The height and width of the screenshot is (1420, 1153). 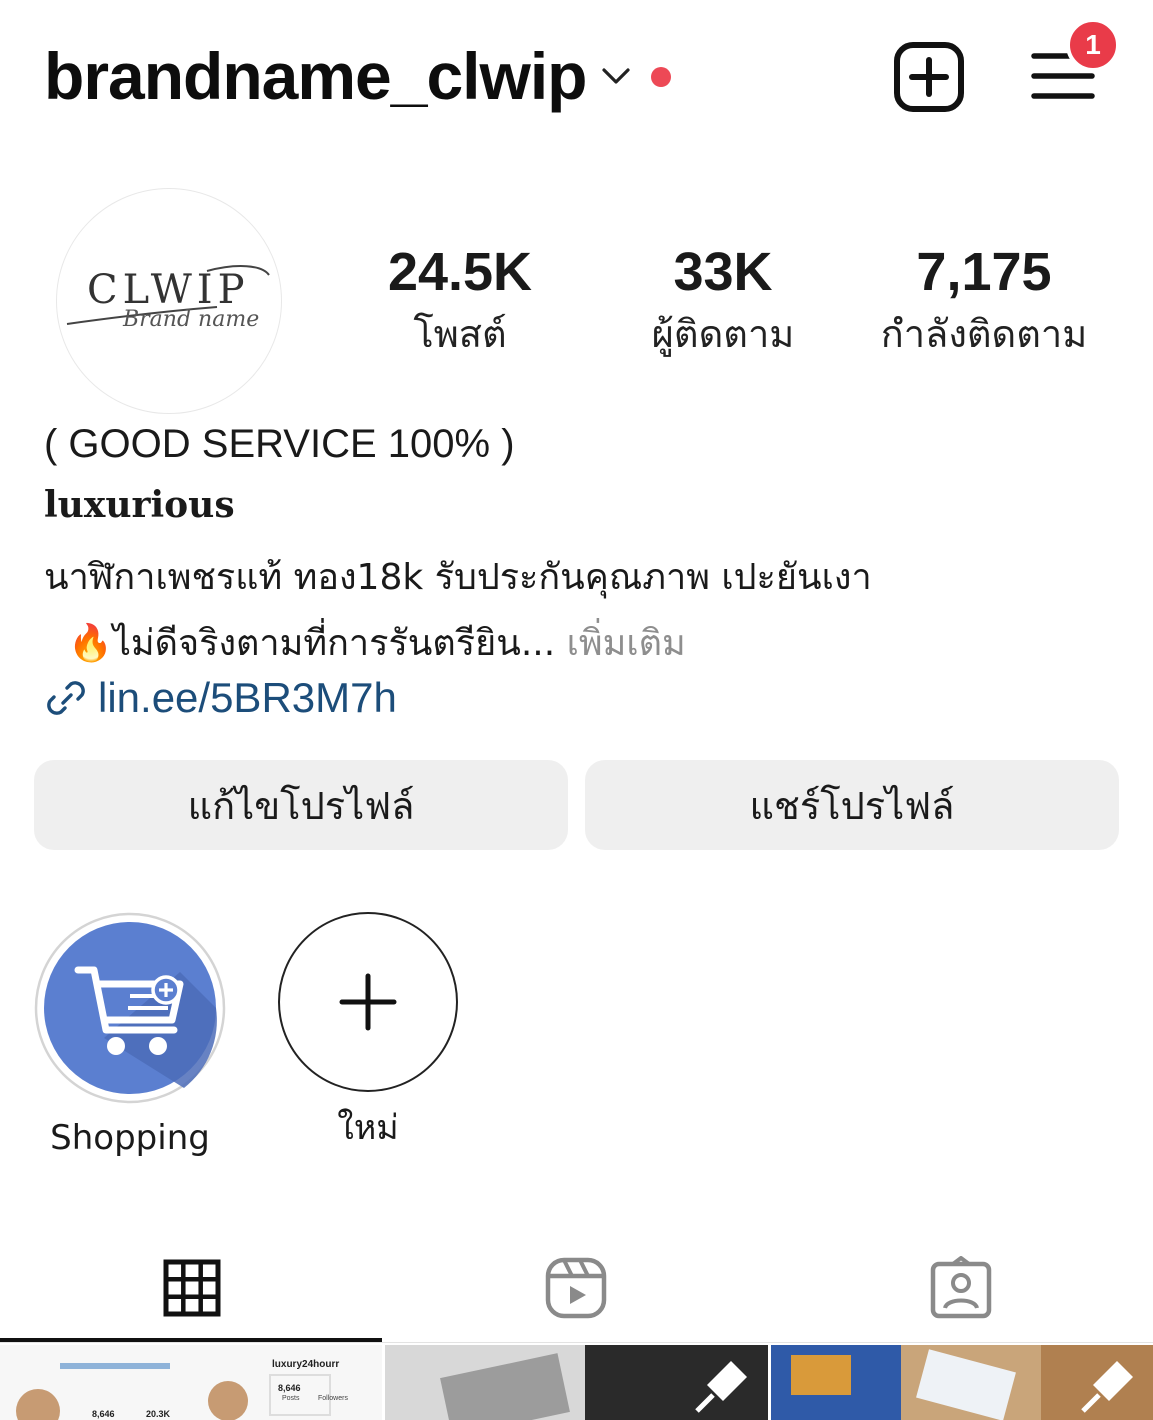 I want to click on thumb-posts-count: 8,646, so click(x=289, y=1388).